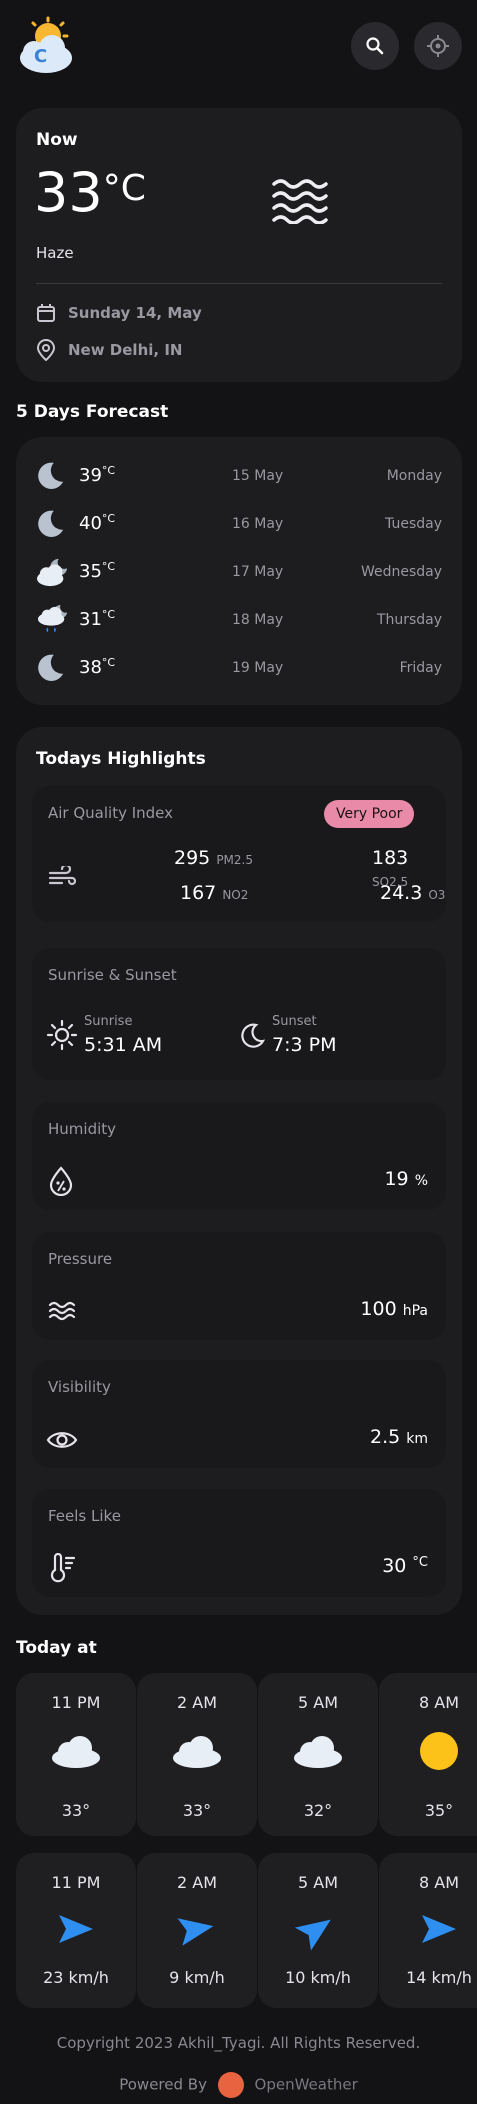 This screenshot has width=477, height=2104. I want to click on pressure-card: Pressure 100 hPa, so click(239, 1286).